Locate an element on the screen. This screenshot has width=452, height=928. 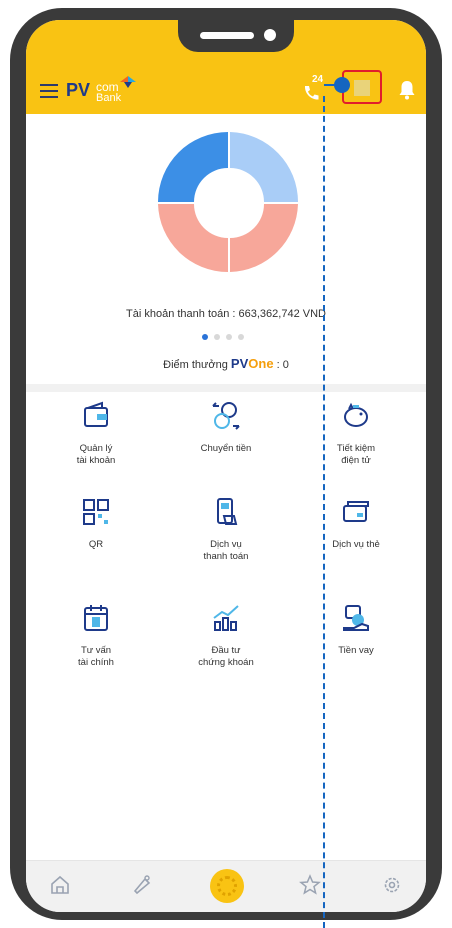
favorite-icon is located at coordinates (310, 885).